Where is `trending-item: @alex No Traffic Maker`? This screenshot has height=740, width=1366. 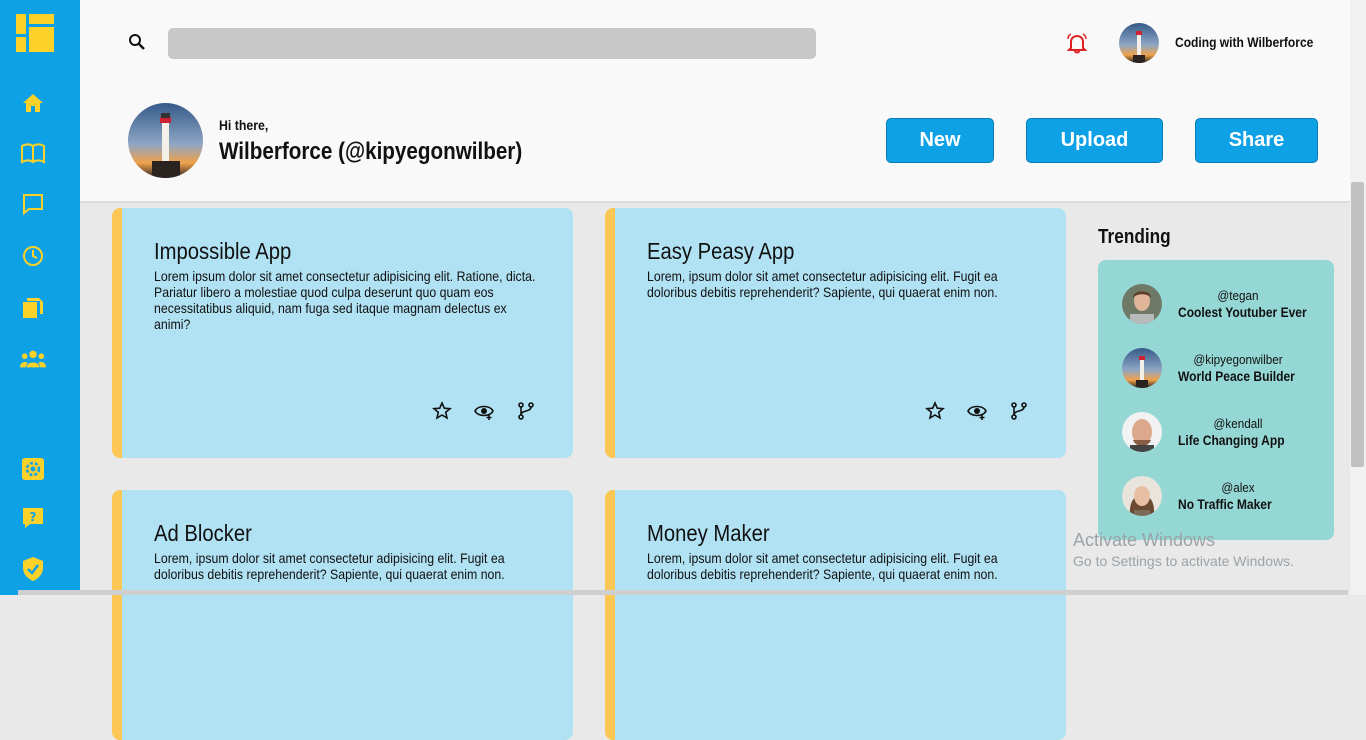 trending-item: @alex No Traffic Maker is located at coordinates (1224, 497).